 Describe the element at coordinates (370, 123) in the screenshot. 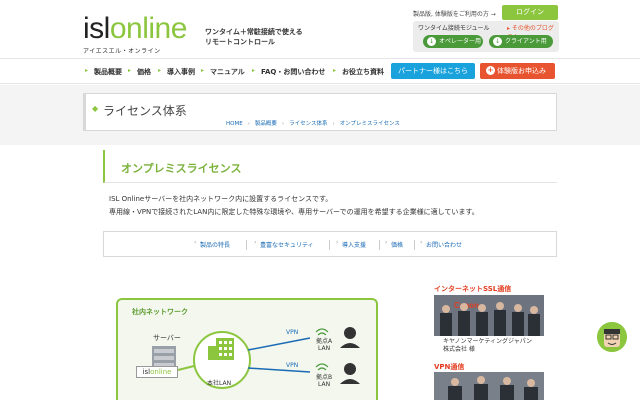

I see `breadcrumb-current: オンプレミスライセンス` at that location.